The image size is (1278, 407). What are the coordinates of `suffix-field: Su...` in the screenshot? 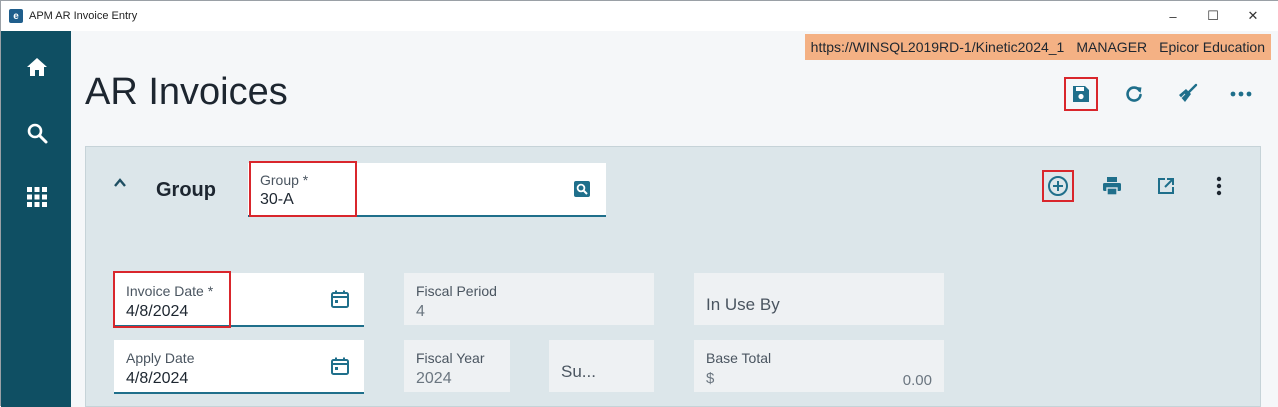 It's located at (601, 366).